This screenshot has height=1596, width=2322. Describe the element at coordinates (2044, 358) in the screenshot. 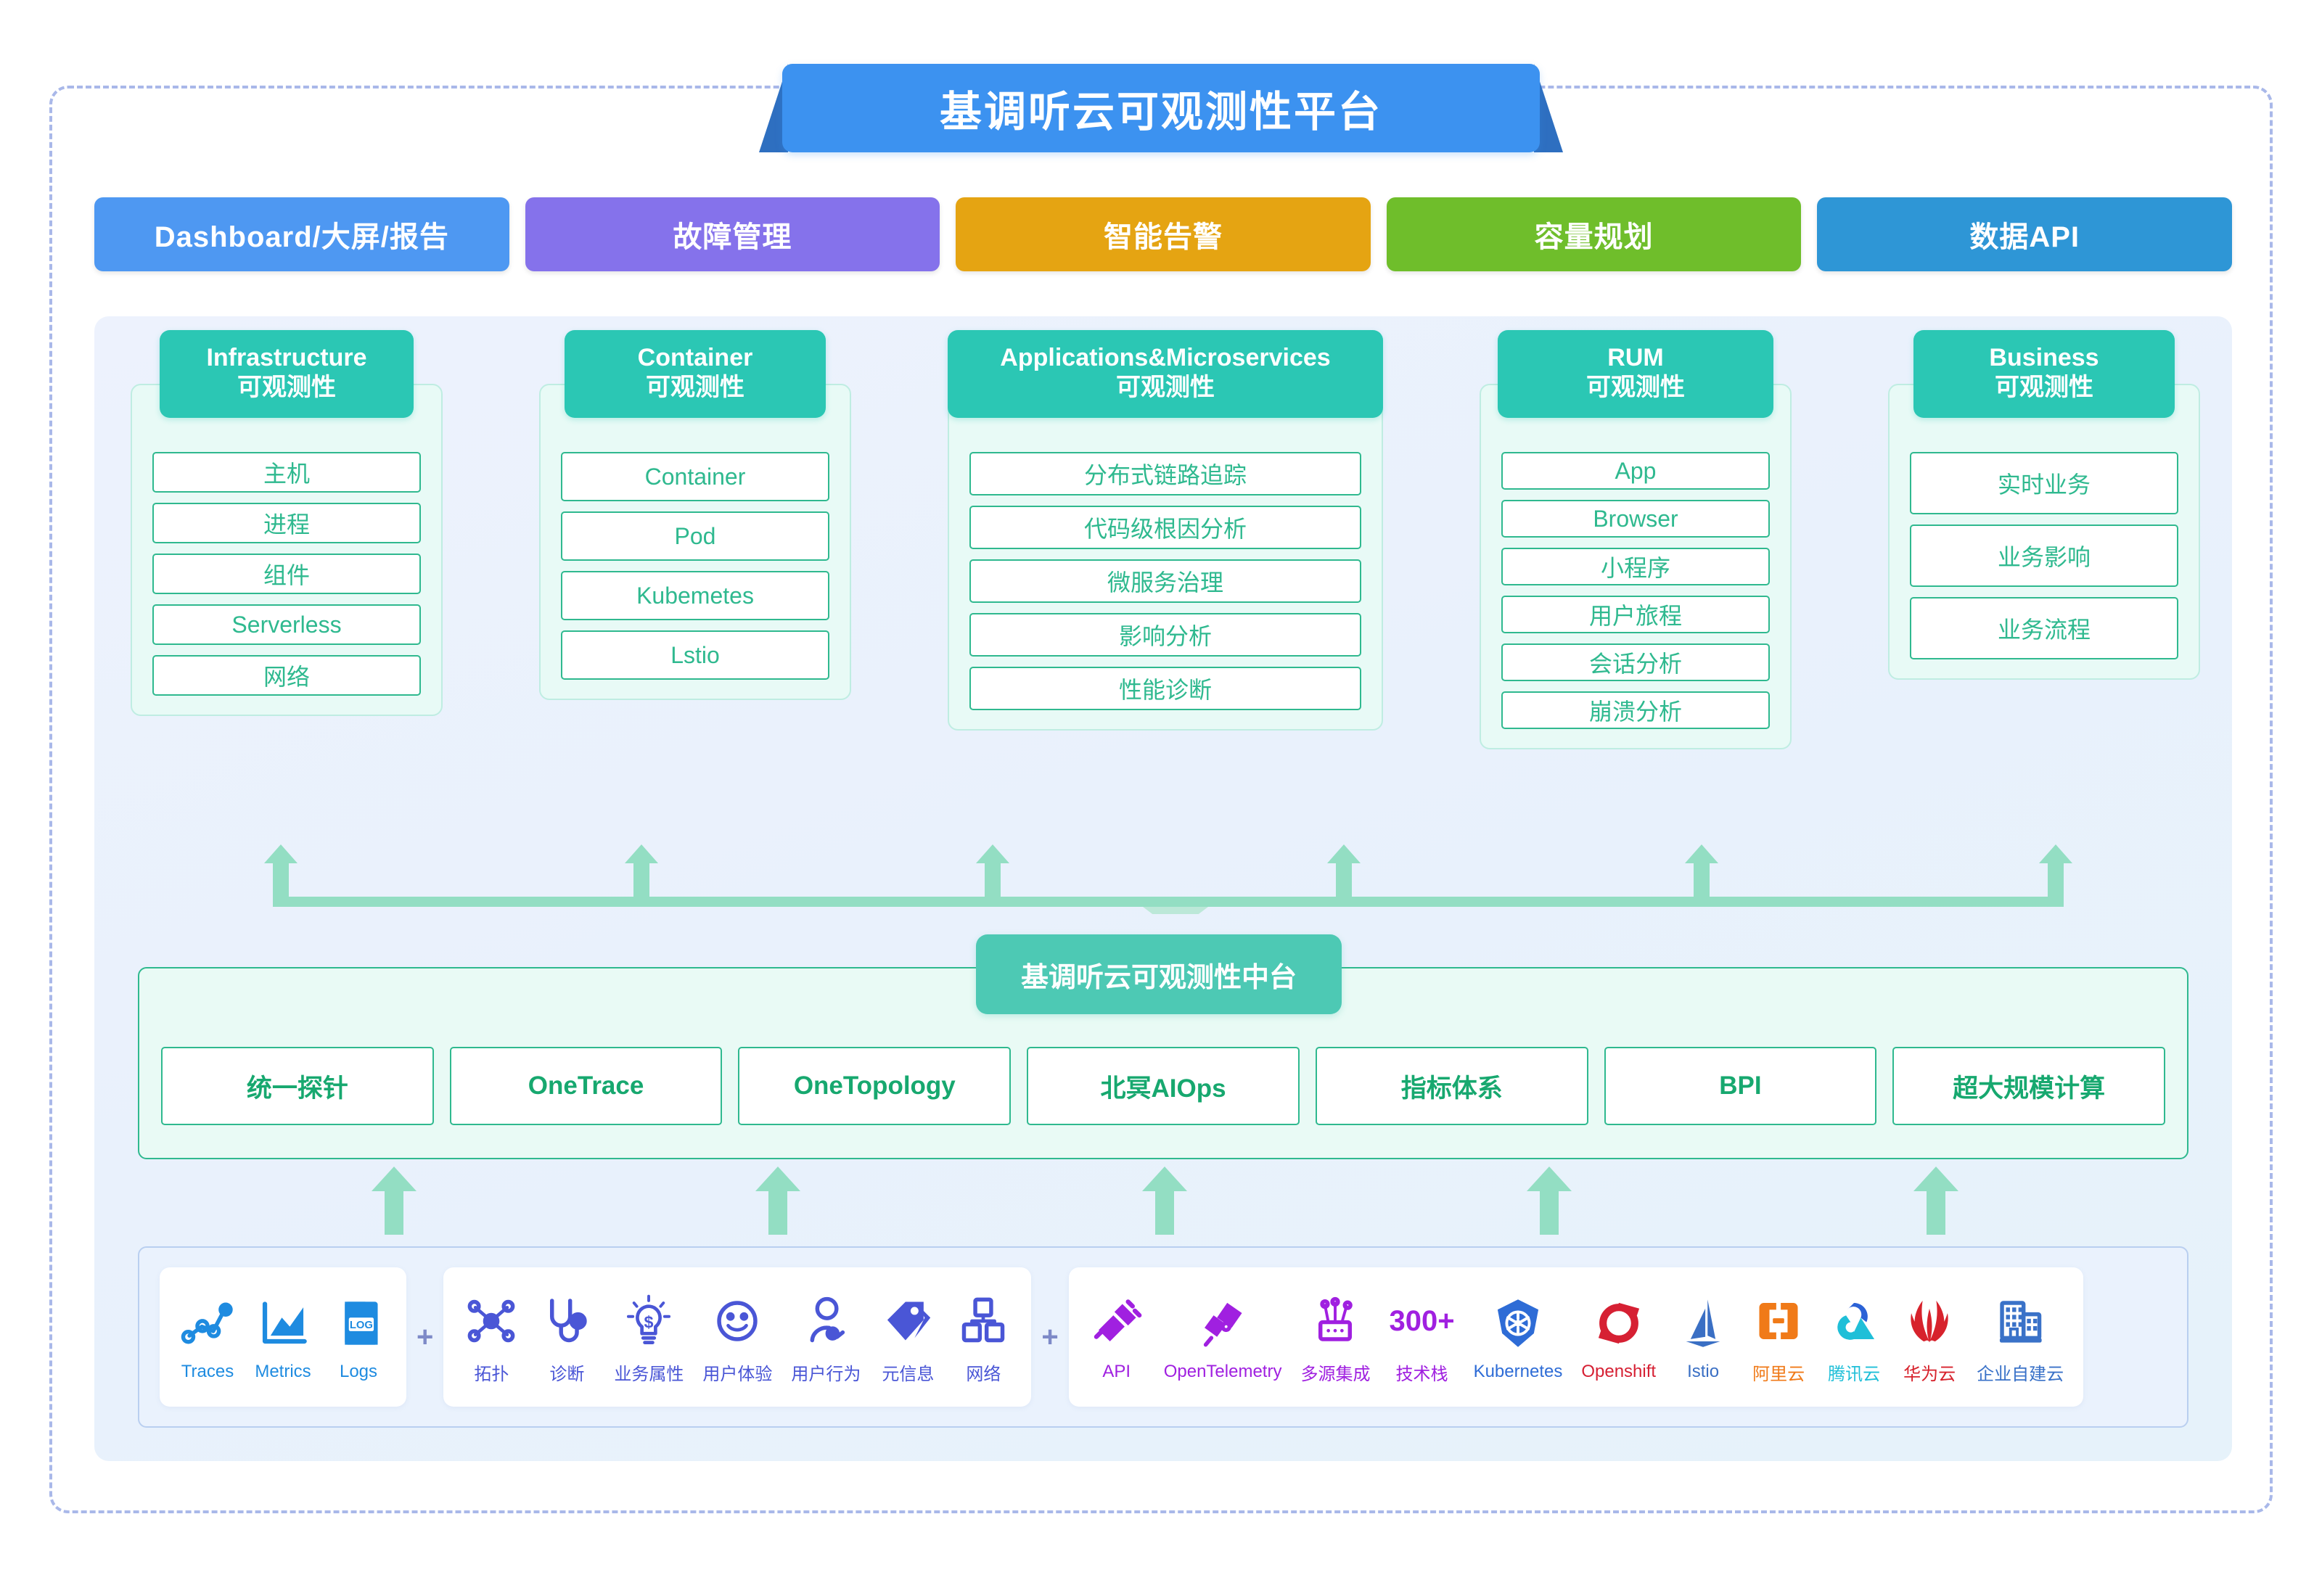

I see `pillar-title-en: Business` at that location.